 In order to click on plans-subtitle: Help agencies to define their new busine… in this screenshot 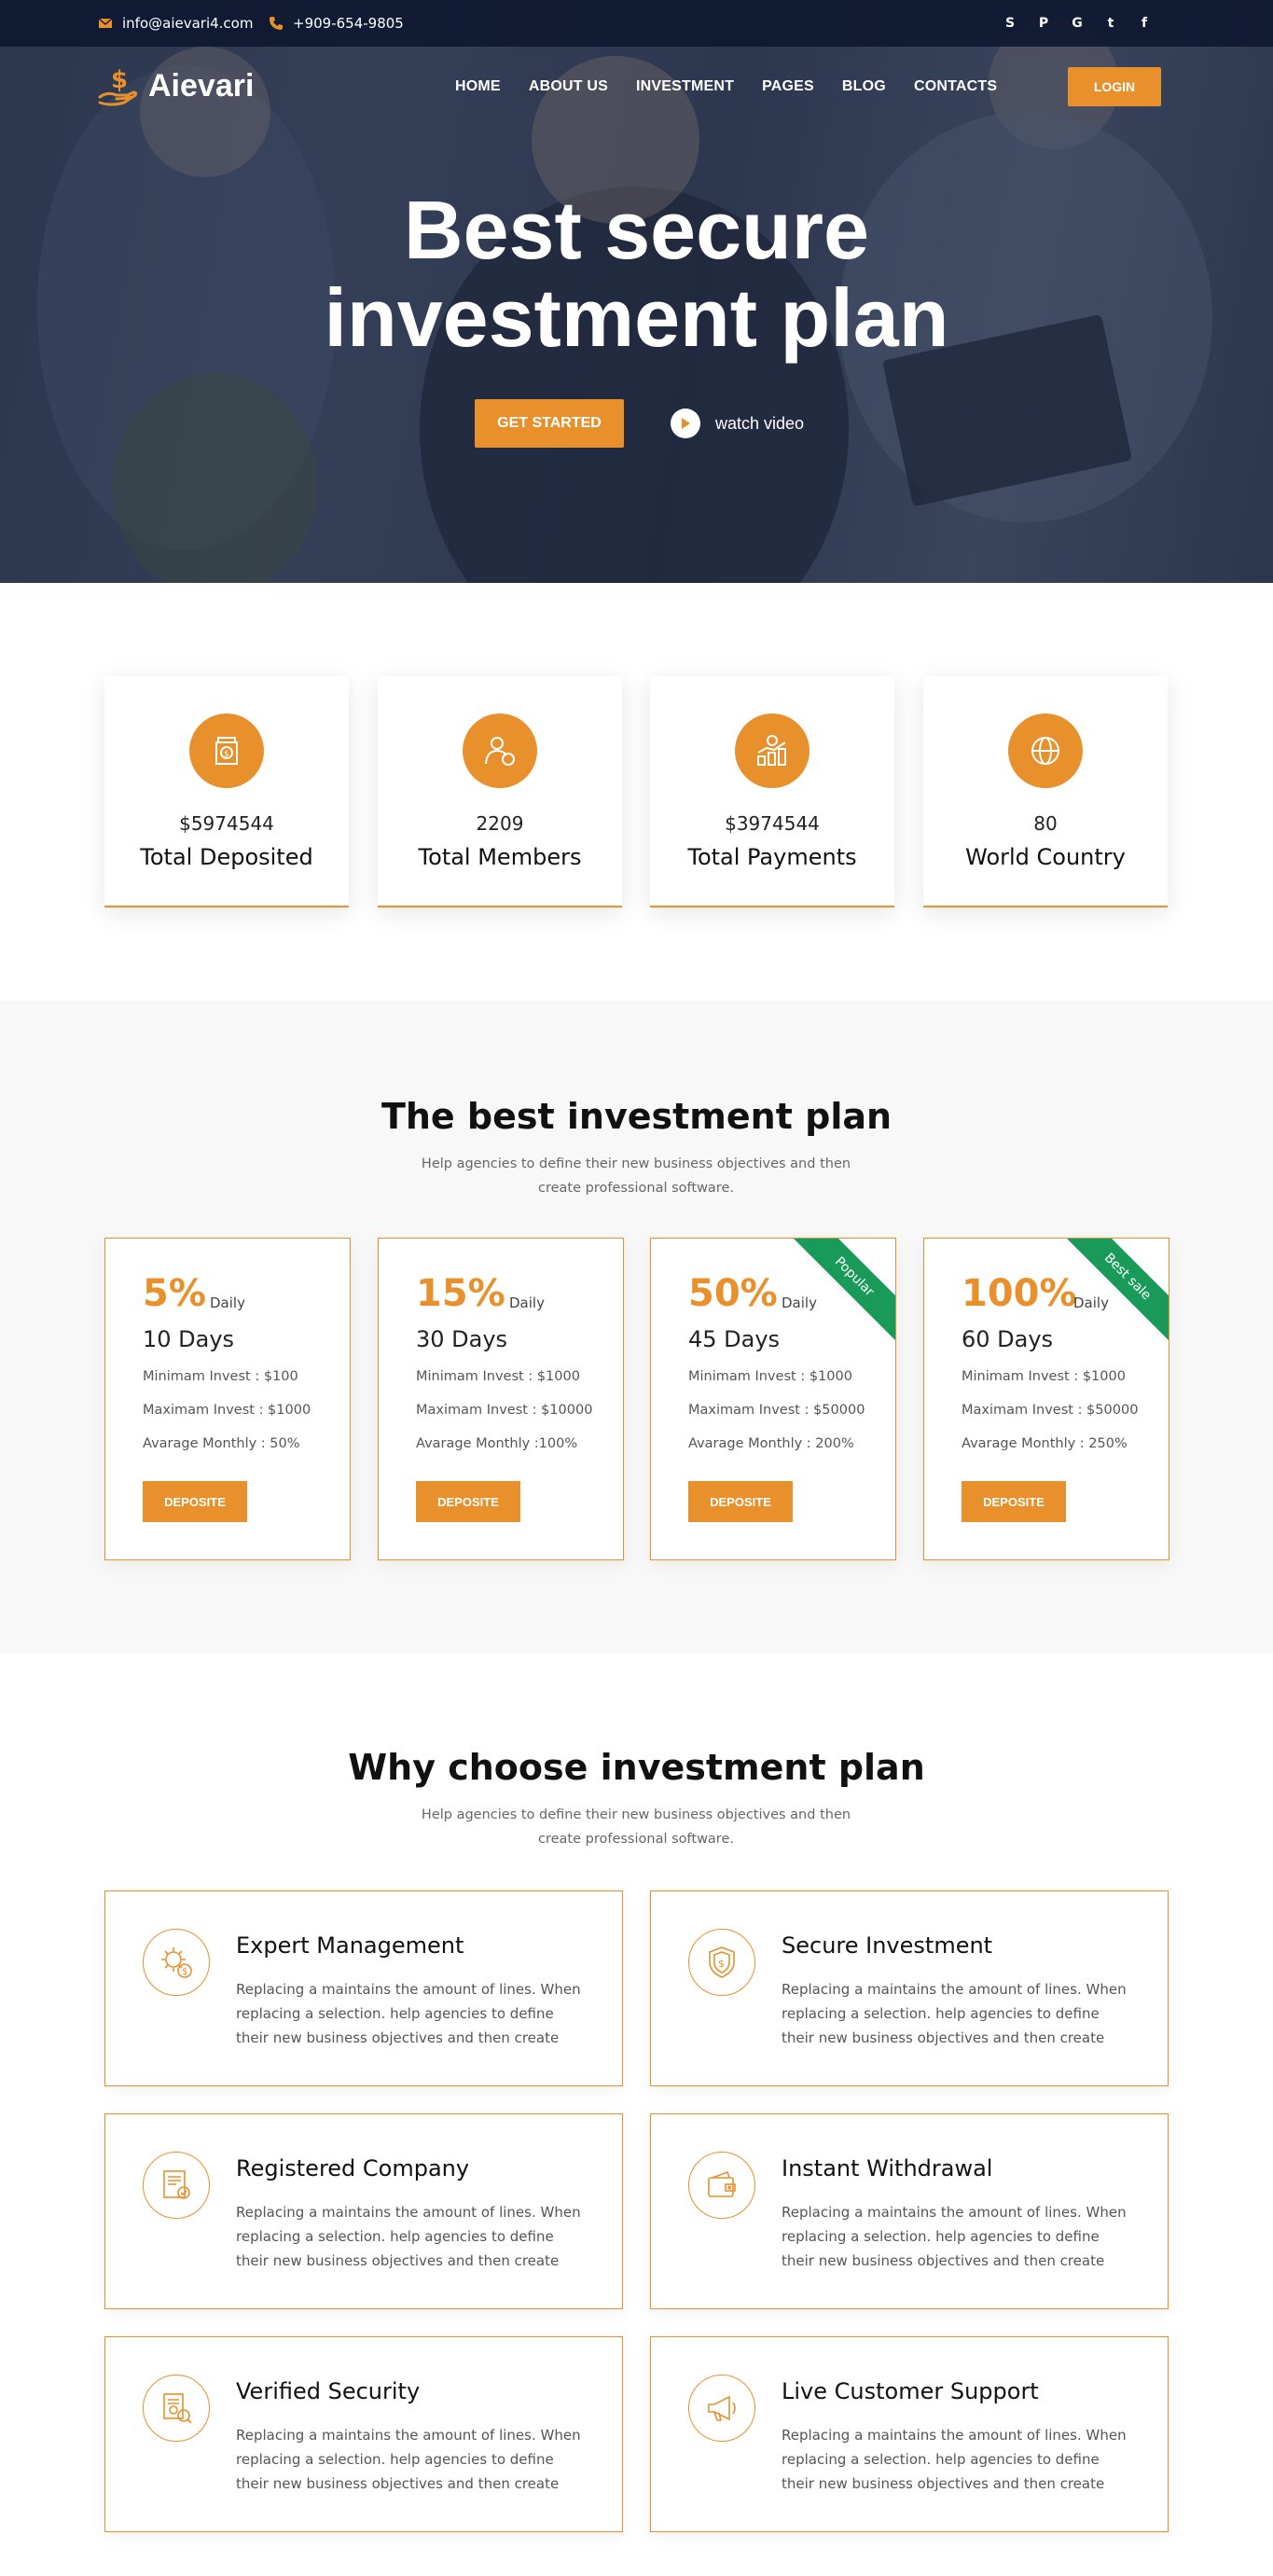, I will do `click(636, 1176)`.